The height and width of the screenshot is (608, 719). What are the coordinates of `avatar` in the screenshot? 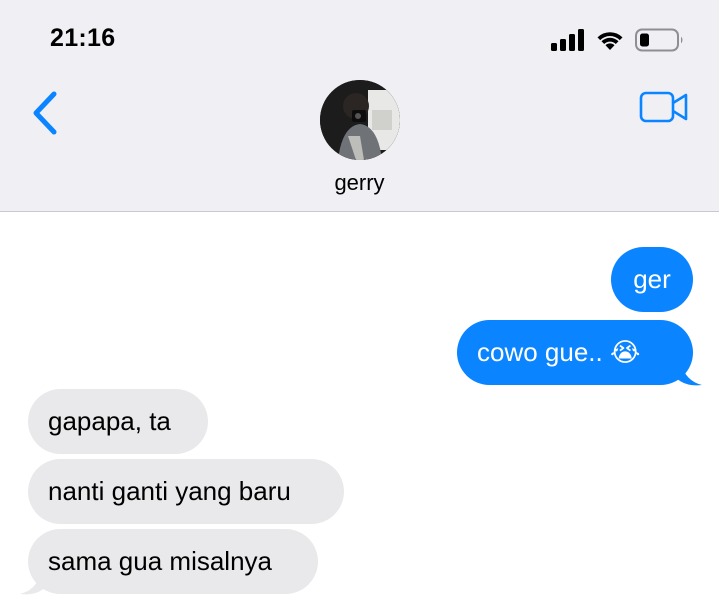 It's located at (360, 120).